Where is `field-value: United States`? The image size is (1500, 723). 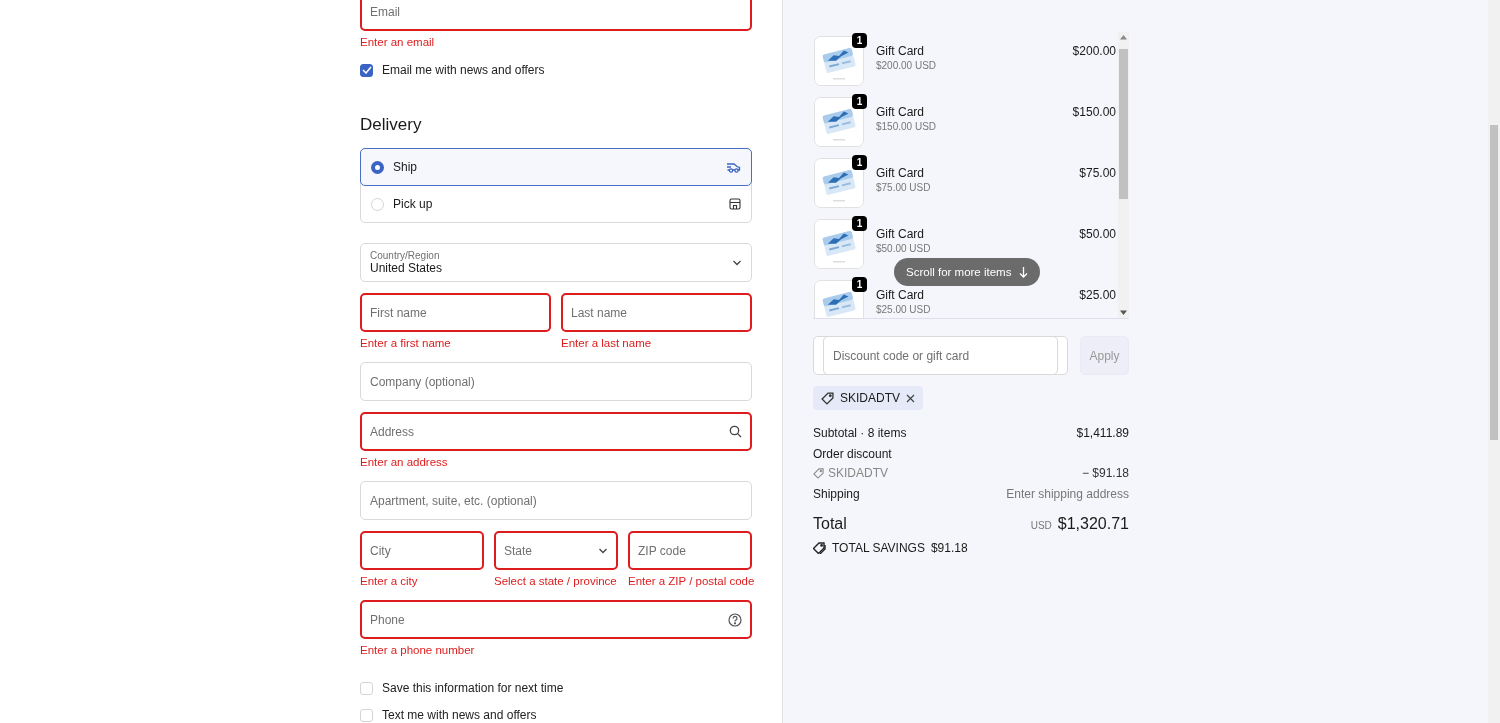
field-value: United States is located at coordinates (407, 268).